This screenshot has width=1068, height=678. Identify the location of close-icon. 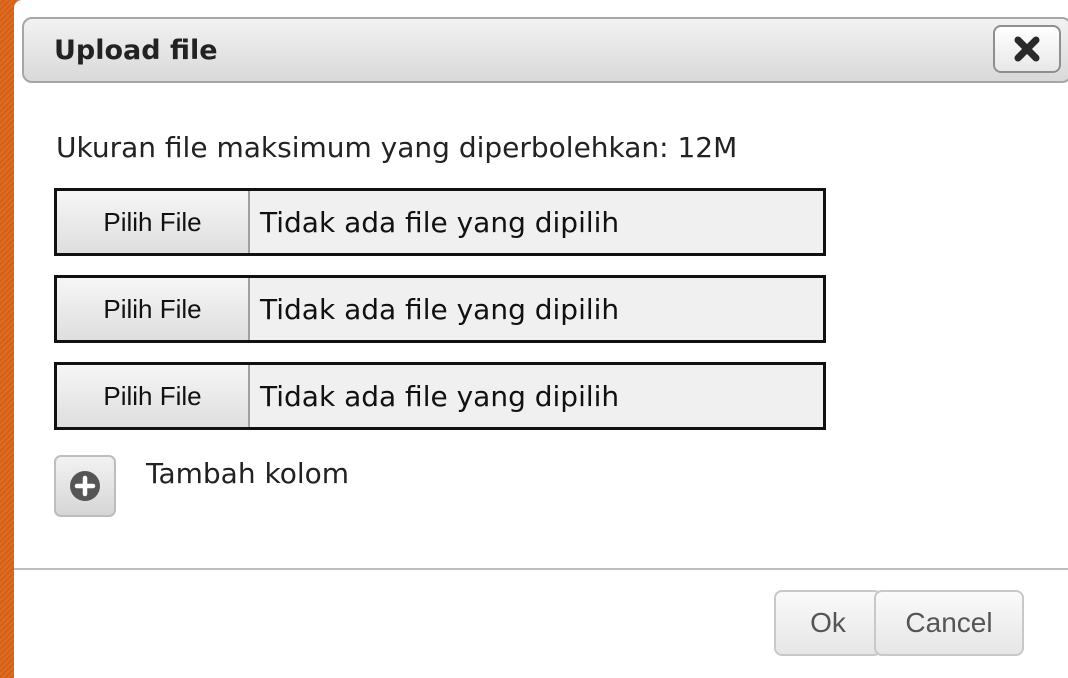
(1027, 49).